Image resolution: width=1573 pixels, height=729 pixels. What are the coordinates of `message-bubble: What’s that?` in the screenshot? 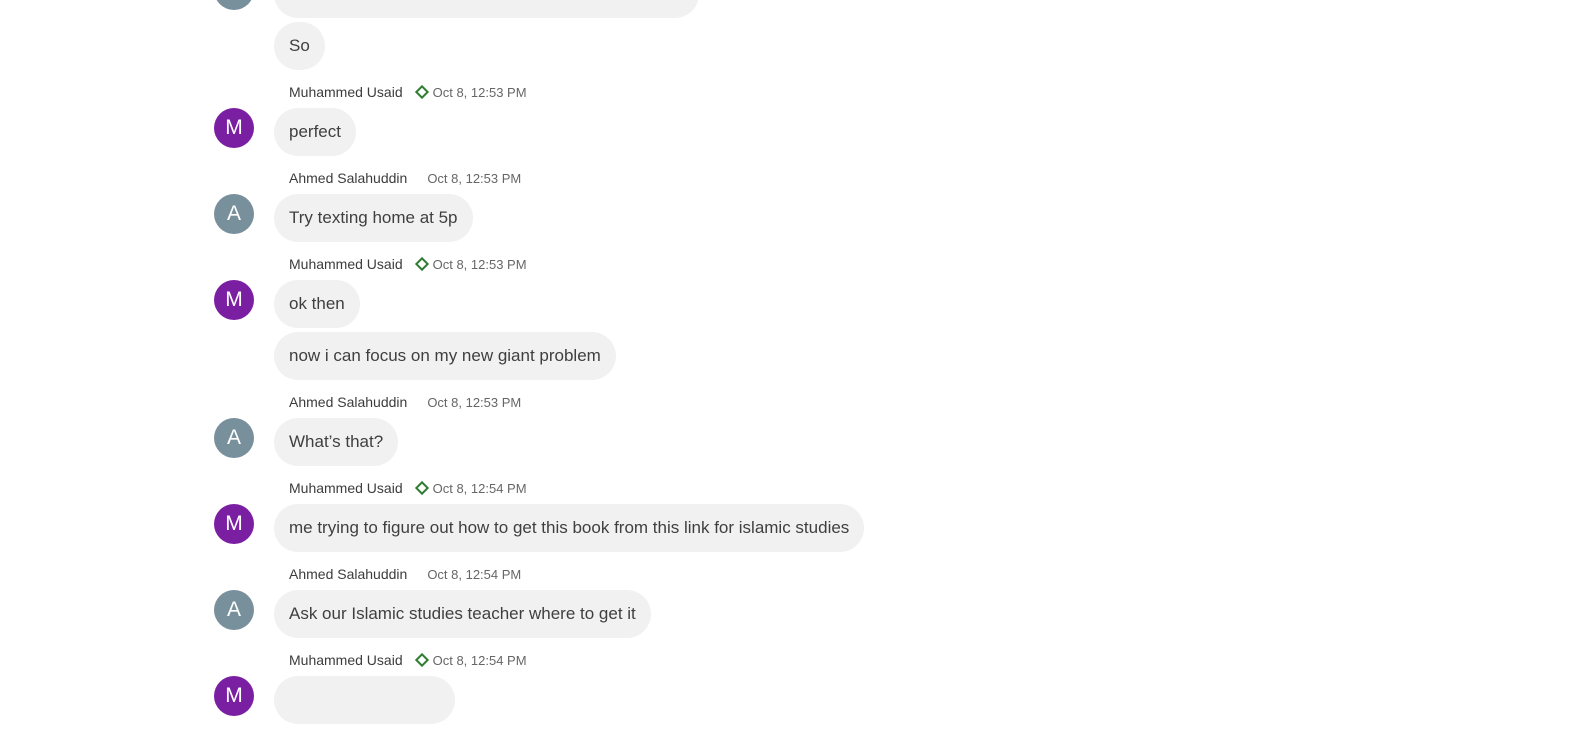 It's located at (336, 442).